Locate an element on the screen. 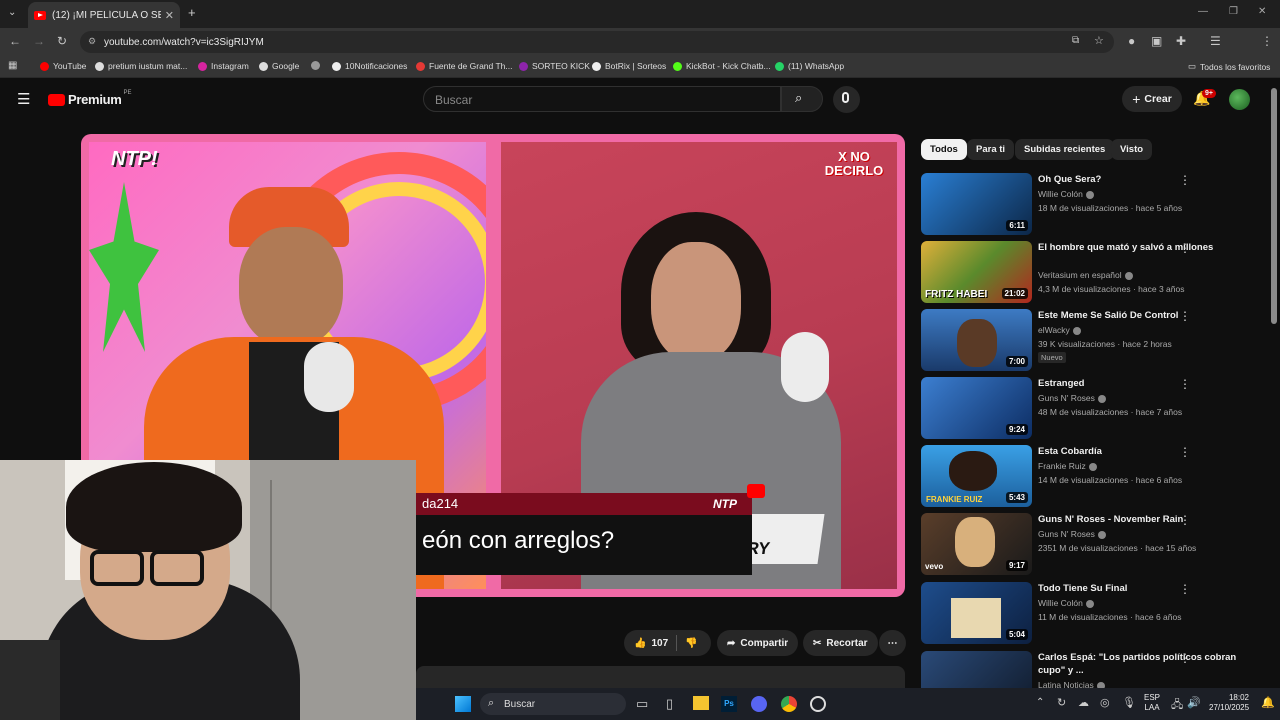 The height and width of the screenshot is (720, 1280). description-box is located at coordinates (660, 677).